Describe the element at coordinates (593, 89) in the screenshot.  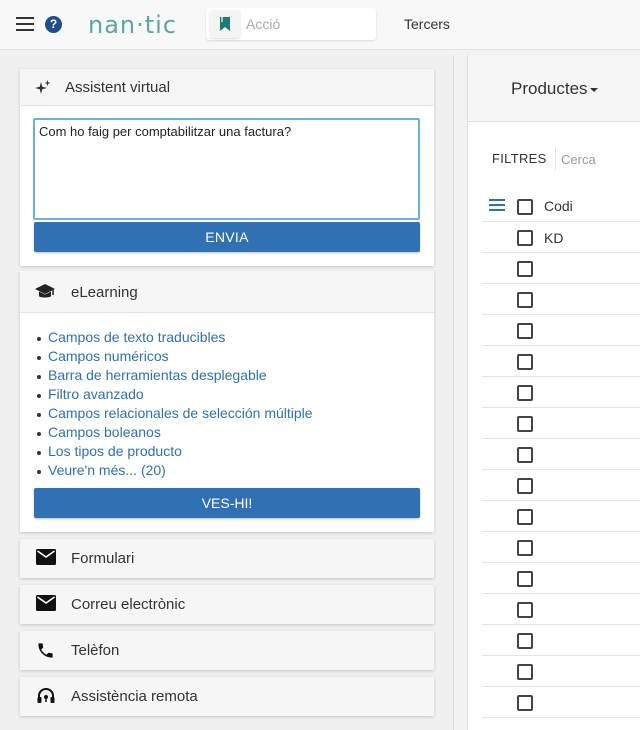
I see `caret-down-icon` at that location.